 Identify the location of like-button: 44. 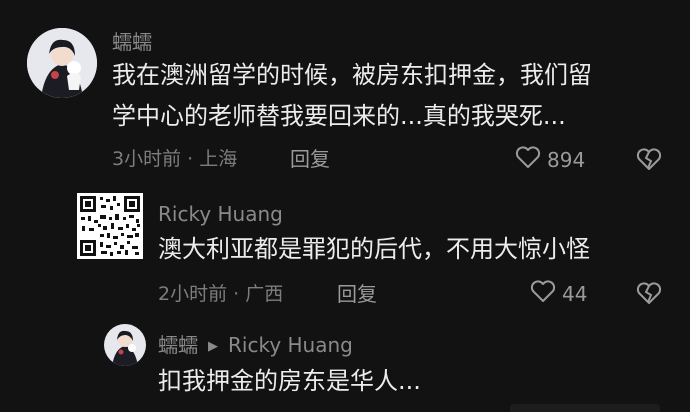
(558, 293).